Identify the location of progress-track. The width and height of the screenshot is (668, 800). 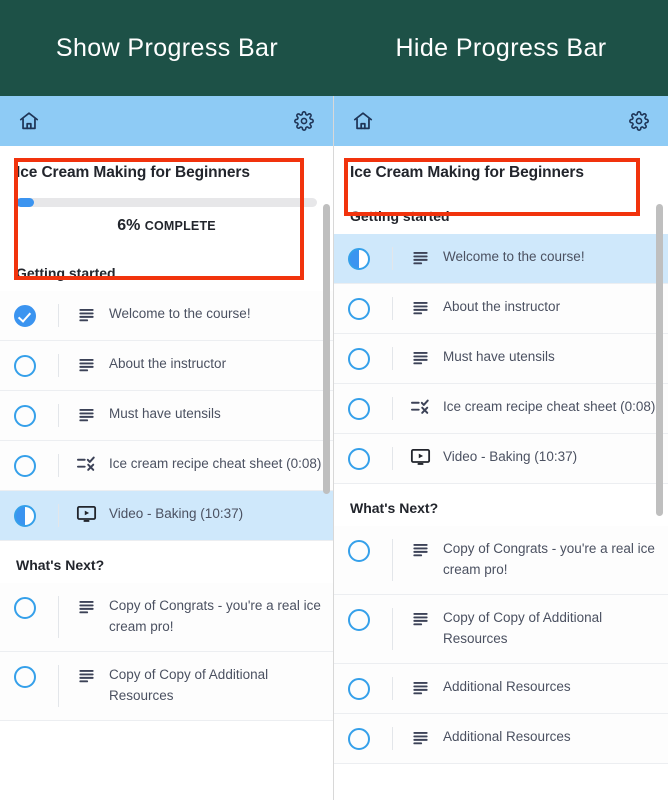
(166, 202).